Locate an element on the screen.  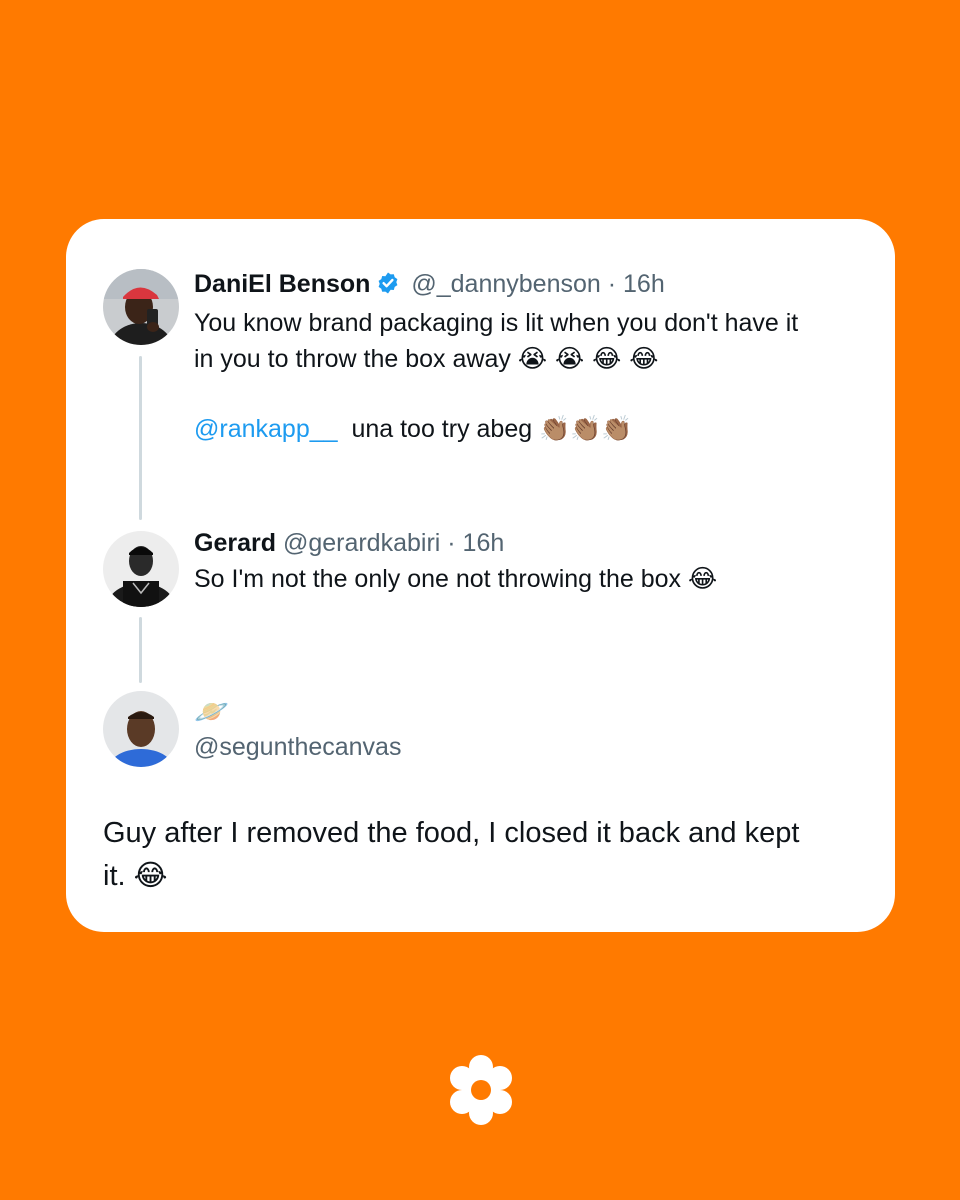
emoji-clap: 👏🏽👏🏽👏🏽 is located at coordinates (586, 428).